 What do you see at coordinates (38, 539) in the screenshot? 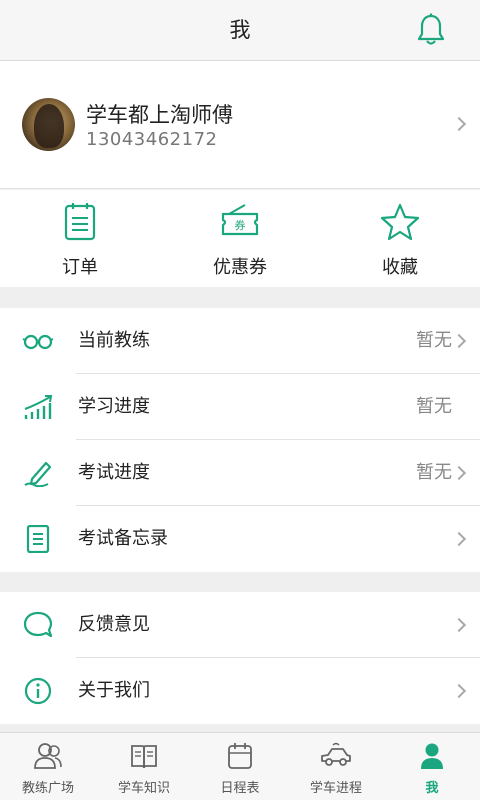
I see `memo-icon` at bounding box center [38, 539].